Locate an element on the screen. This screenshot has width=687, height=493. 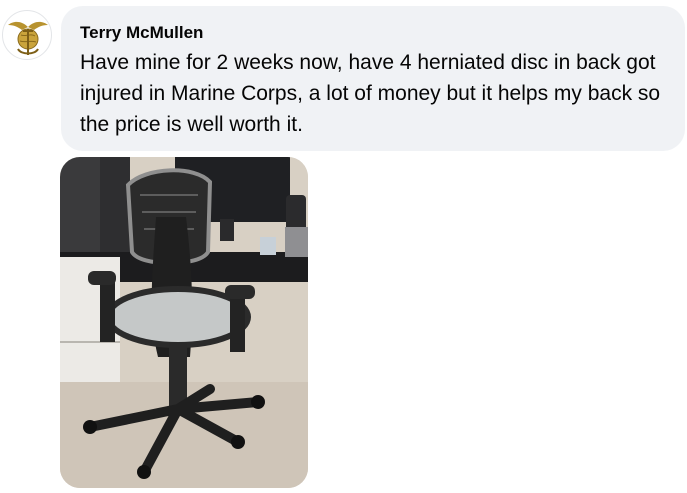
avatar is located at coordinates (27, 35).